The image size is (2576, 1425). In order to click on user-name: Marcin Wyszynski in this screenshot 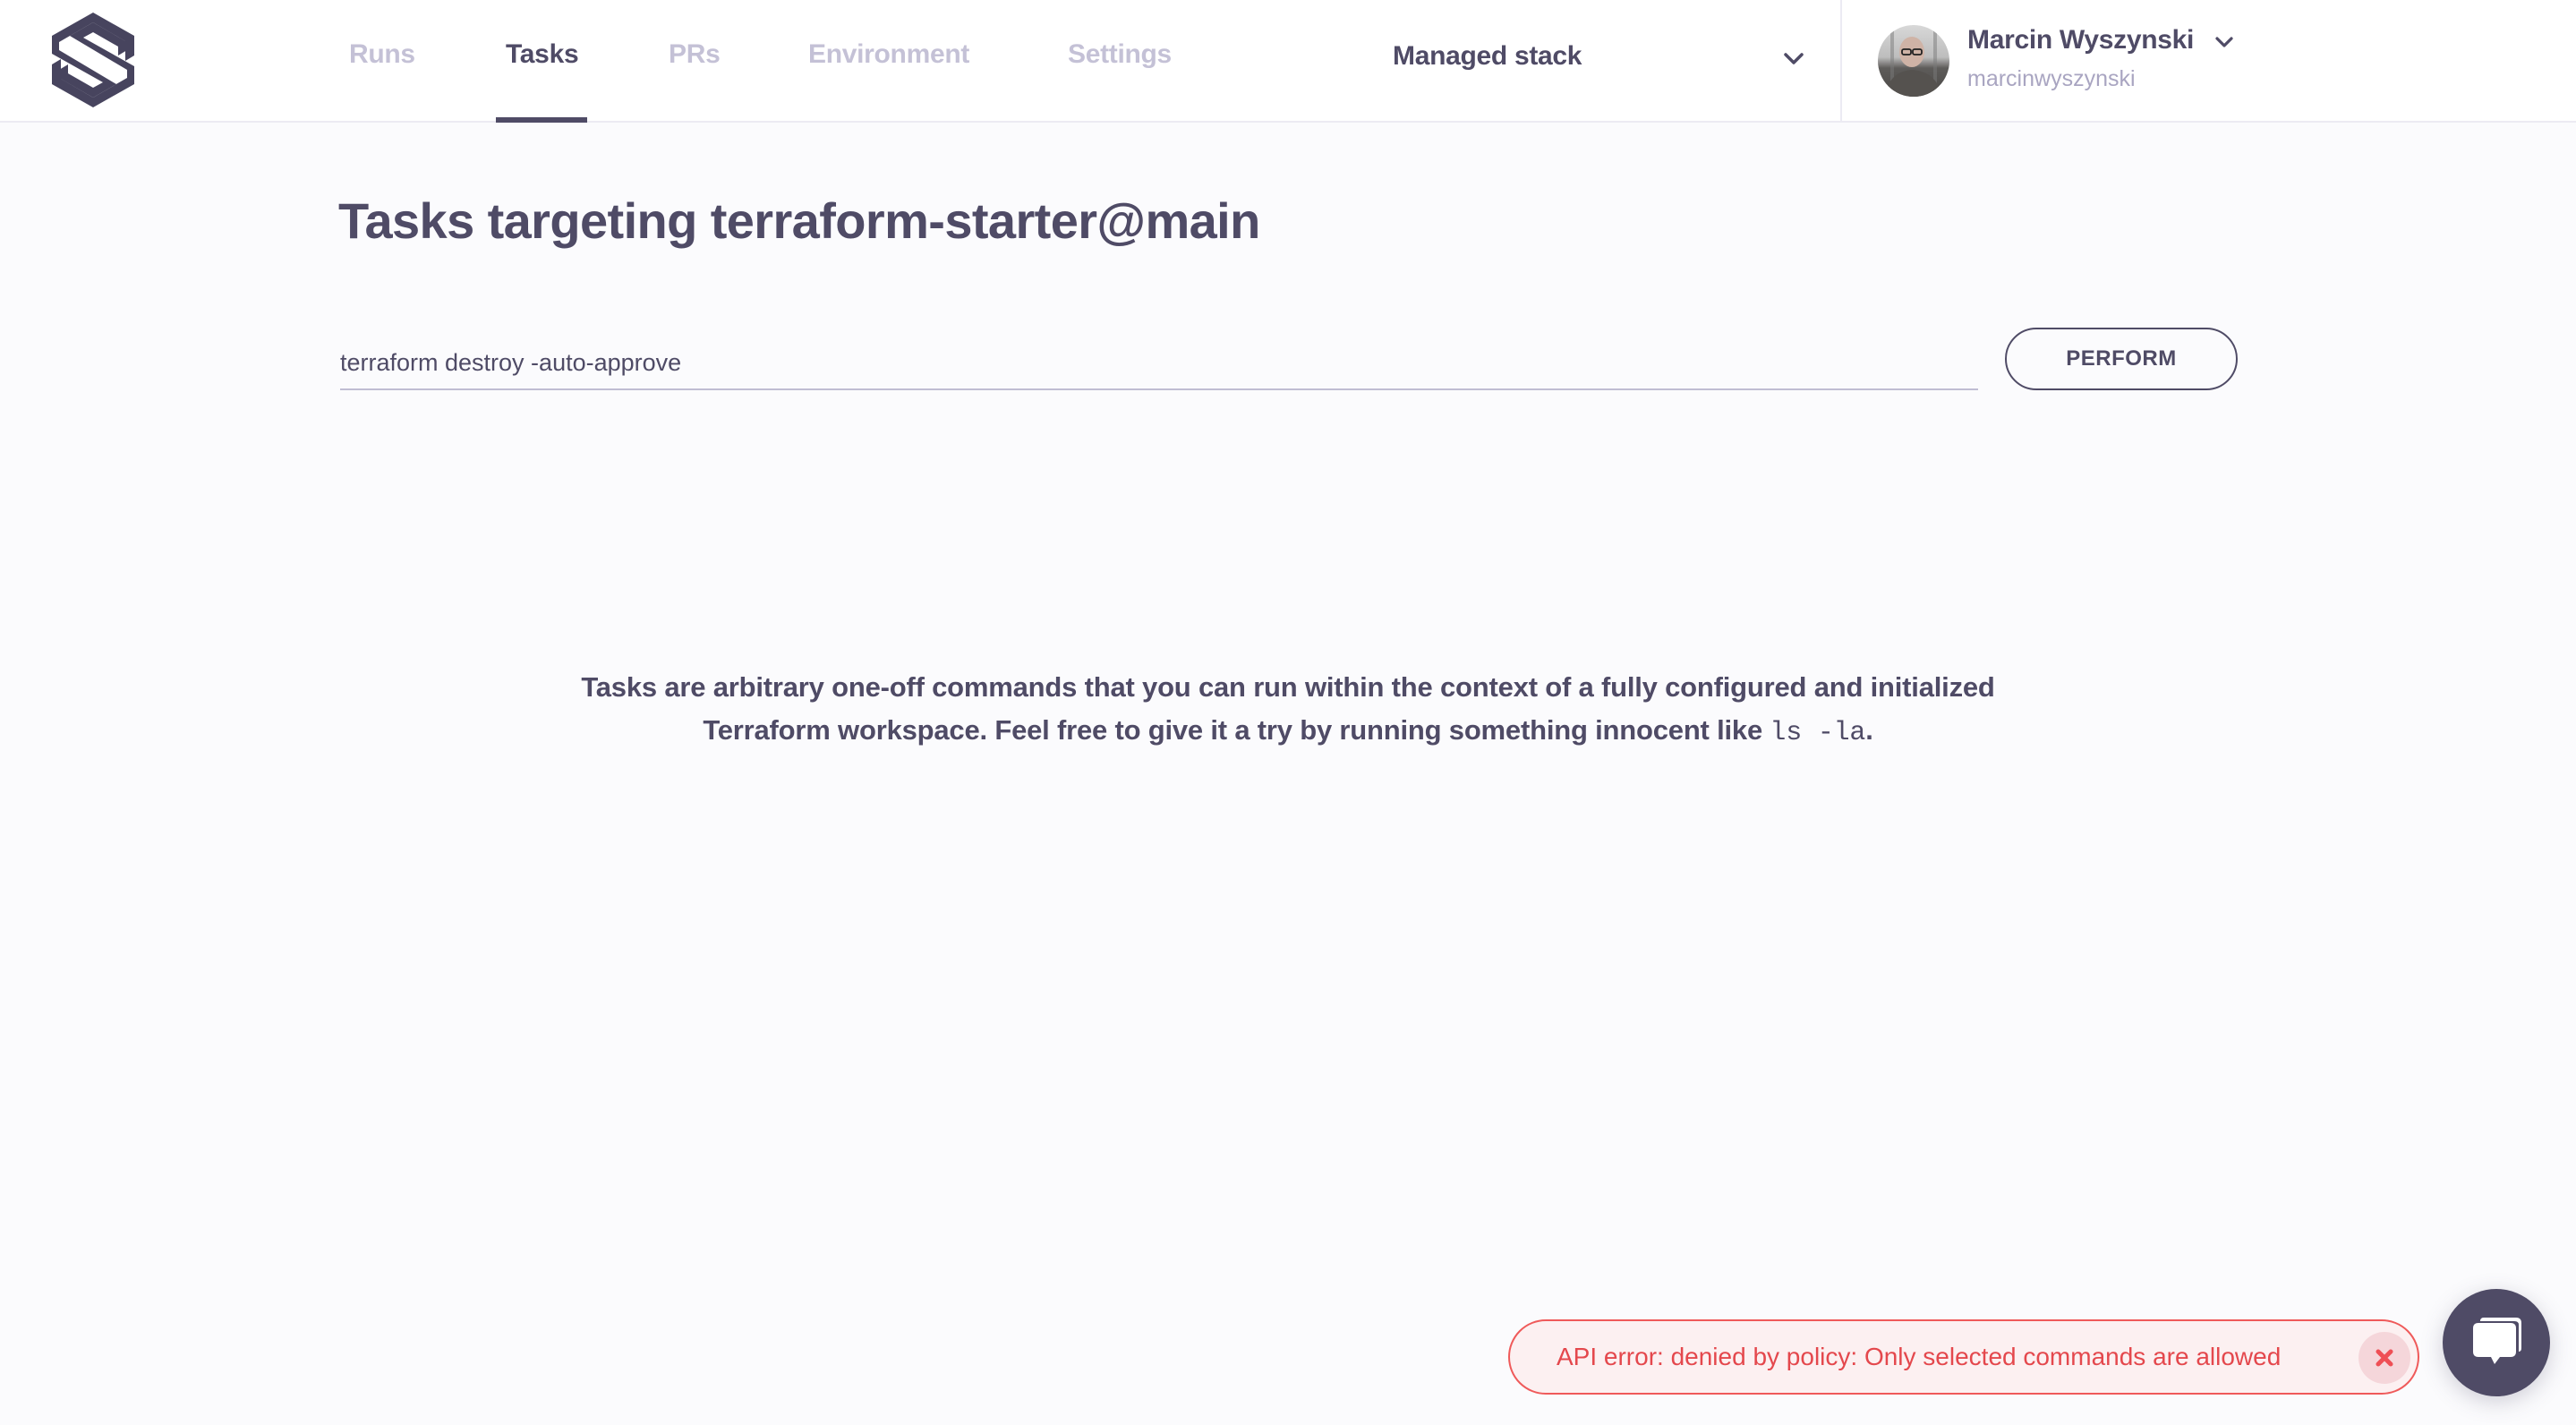, I will do `click(2081, 40)`.